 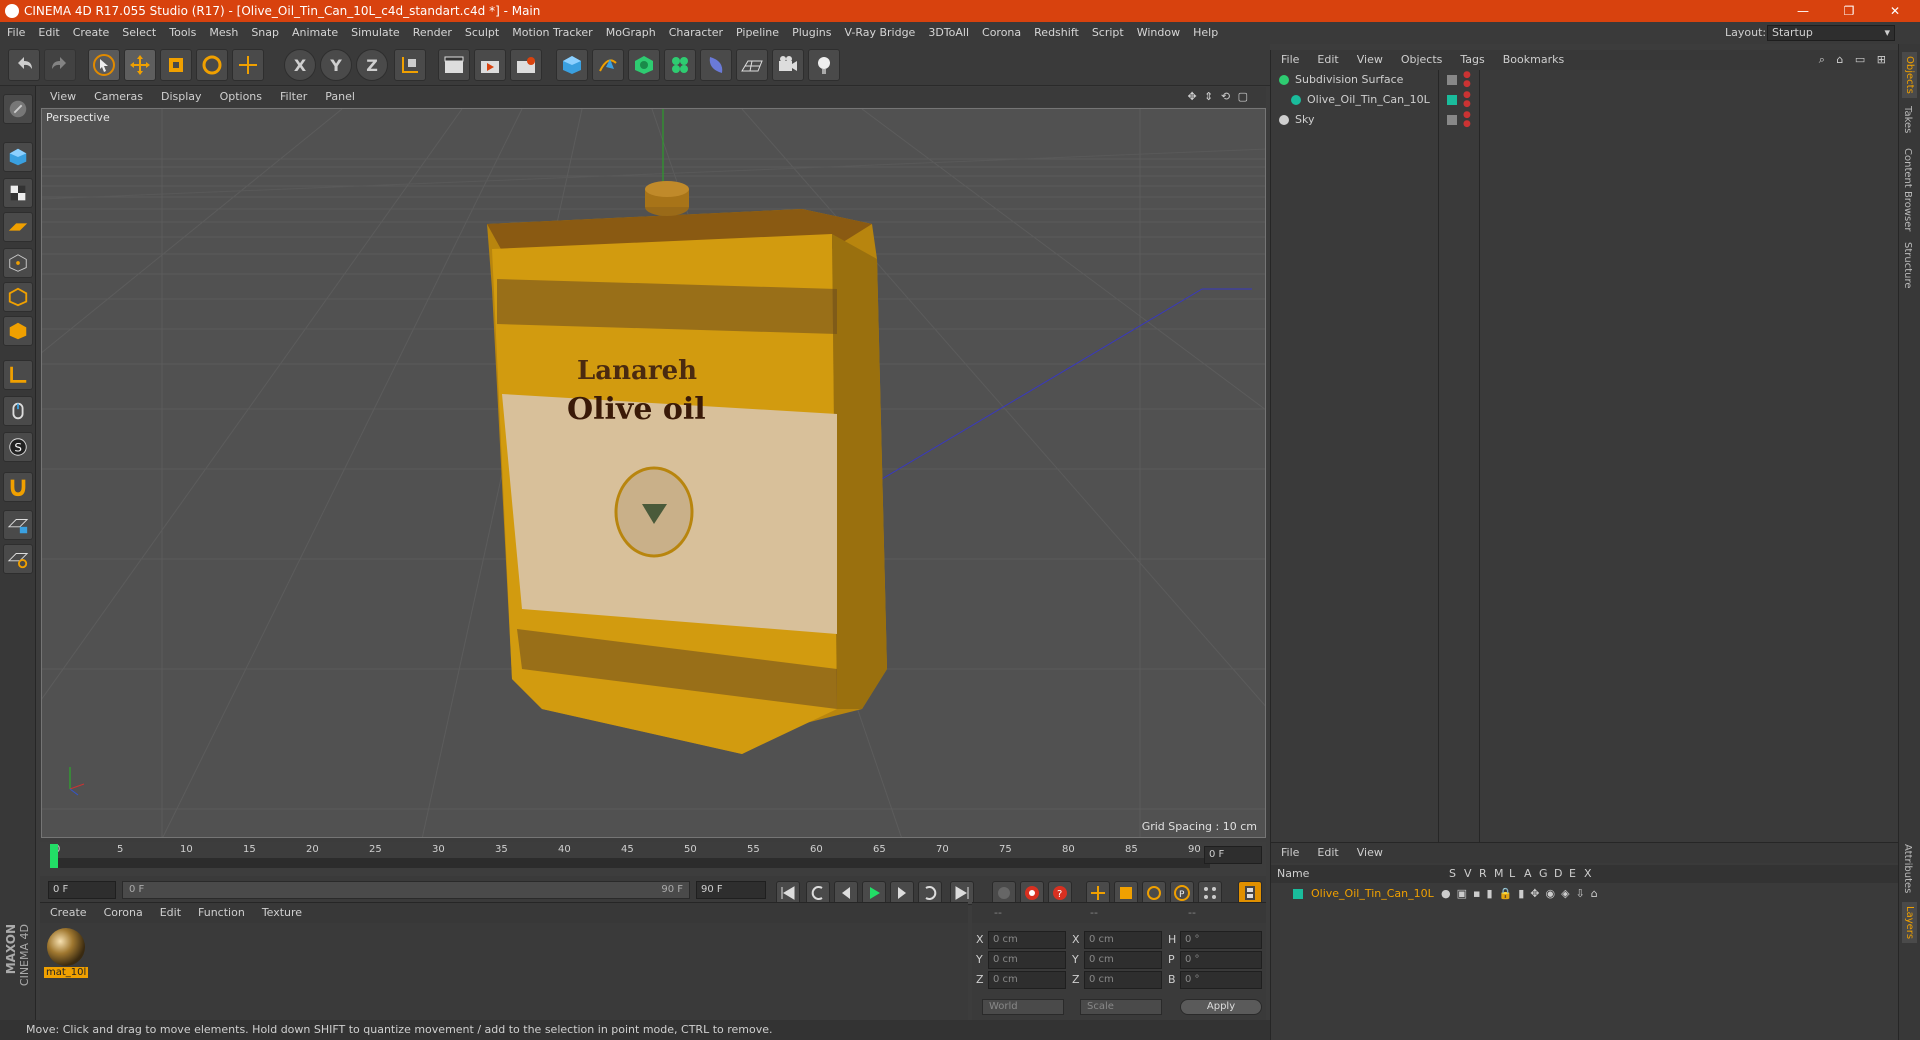 I want to click on menu-character: Character, so click(x=696, y=32).